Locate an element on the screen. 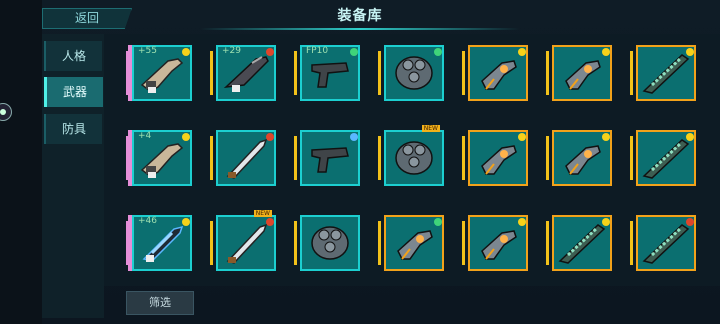 This screenshot has height=324, width=720. equipment-slot: +46 is located at coordinates (160, 243).